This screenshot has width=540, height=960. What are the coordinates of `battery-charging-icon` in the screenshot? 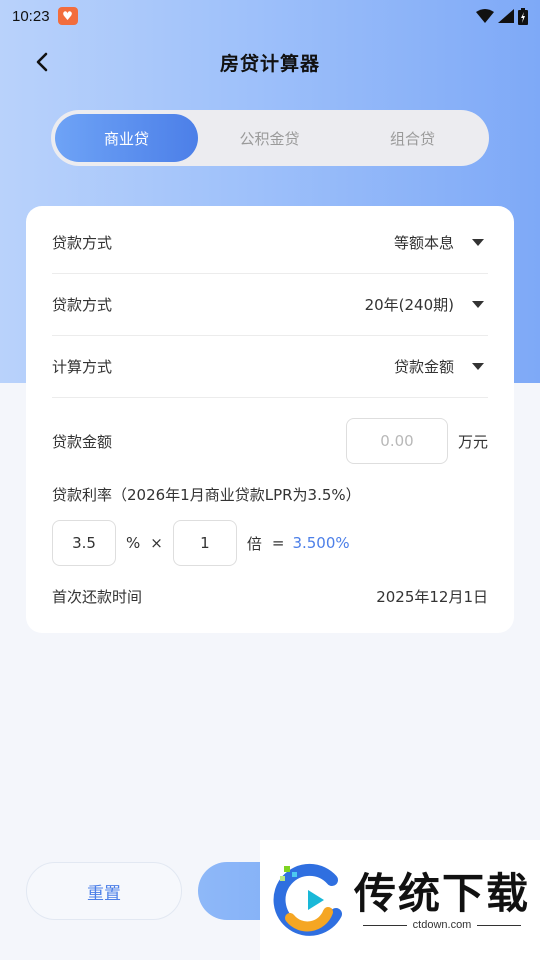 It's located at (523, 16).